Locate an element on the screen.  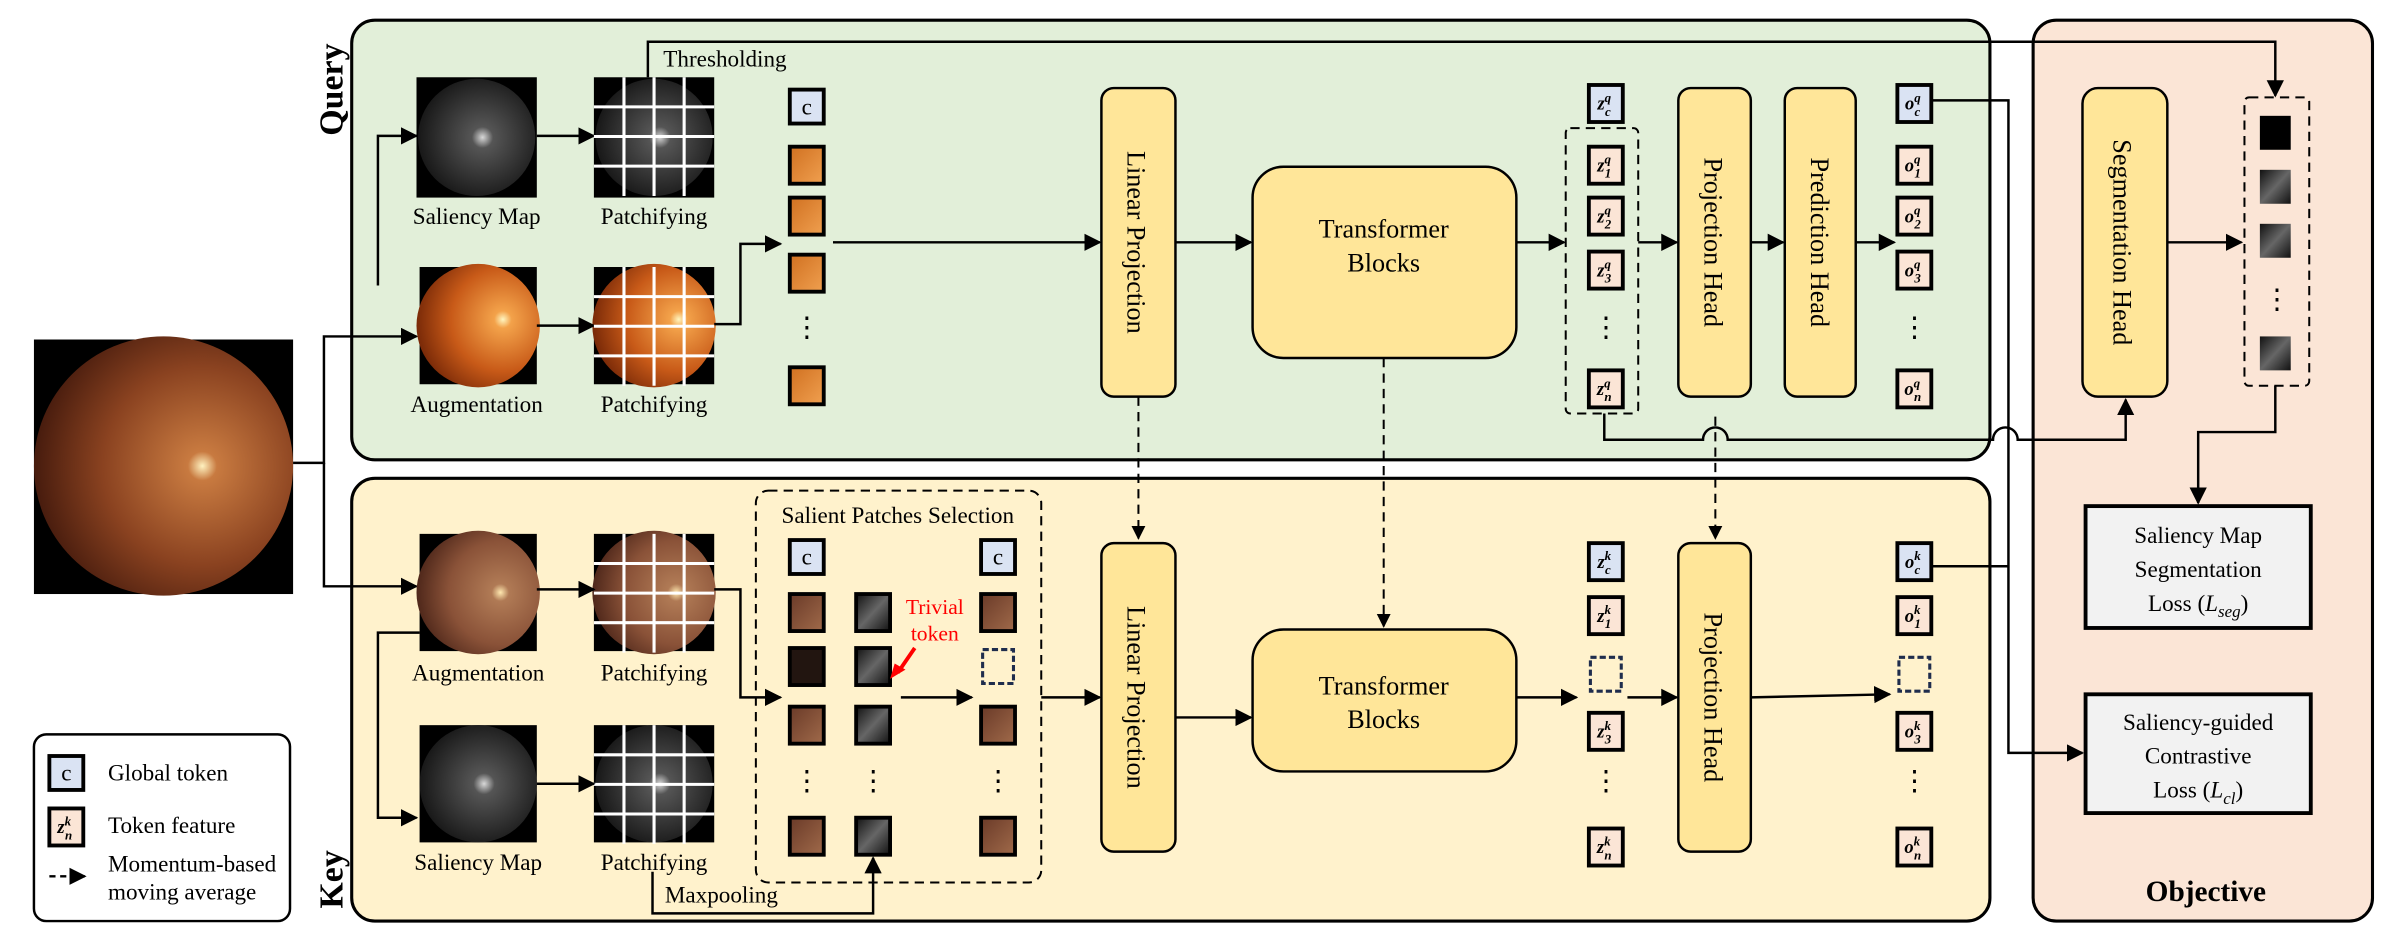
token-symbol: oq c is located at coordinates (1913, 104).